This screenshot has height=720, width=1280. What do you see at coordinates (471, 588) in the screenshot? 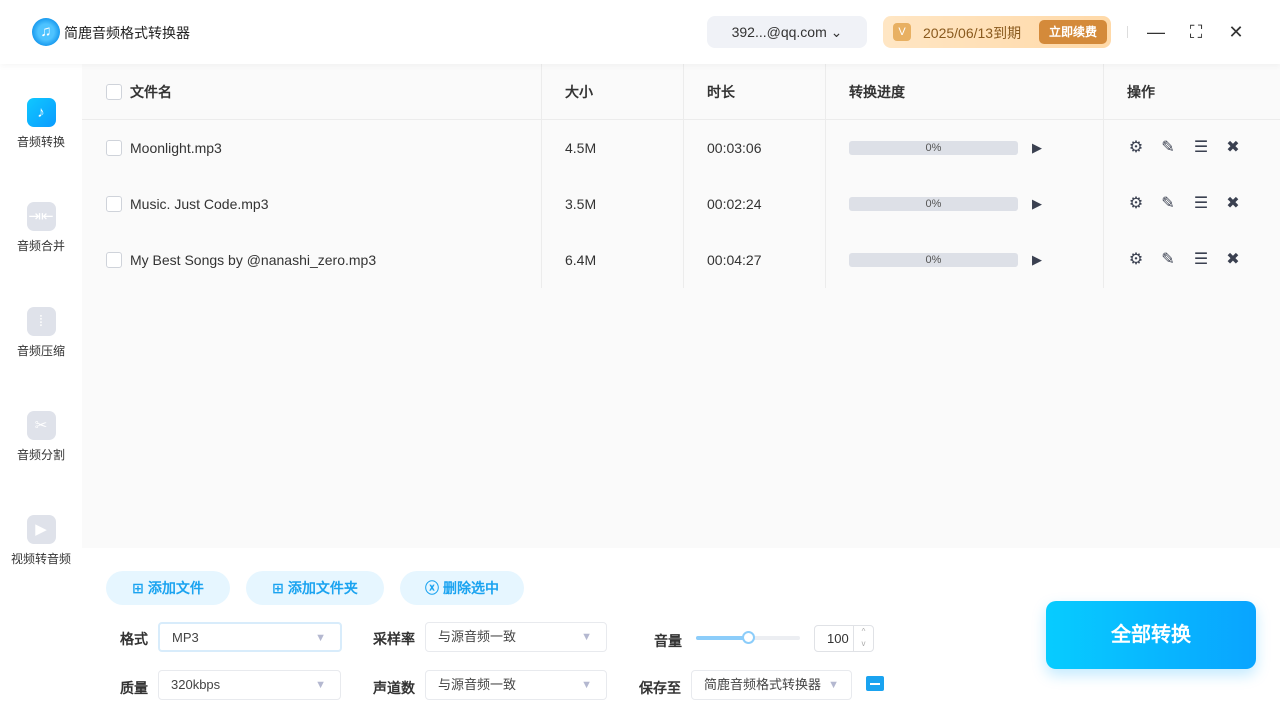
I see `delete-selected-label: 删除选中` at bounding box center [471, 588].